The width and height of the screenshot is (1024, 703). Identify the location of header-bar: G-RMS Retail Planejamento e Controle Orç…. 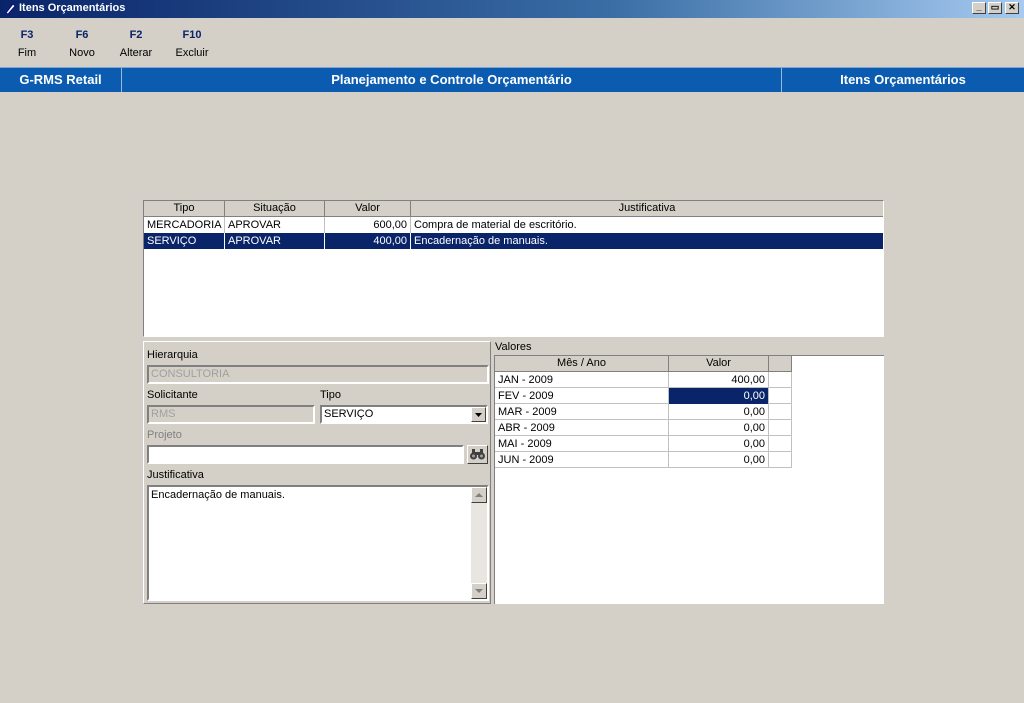
(512, 79).